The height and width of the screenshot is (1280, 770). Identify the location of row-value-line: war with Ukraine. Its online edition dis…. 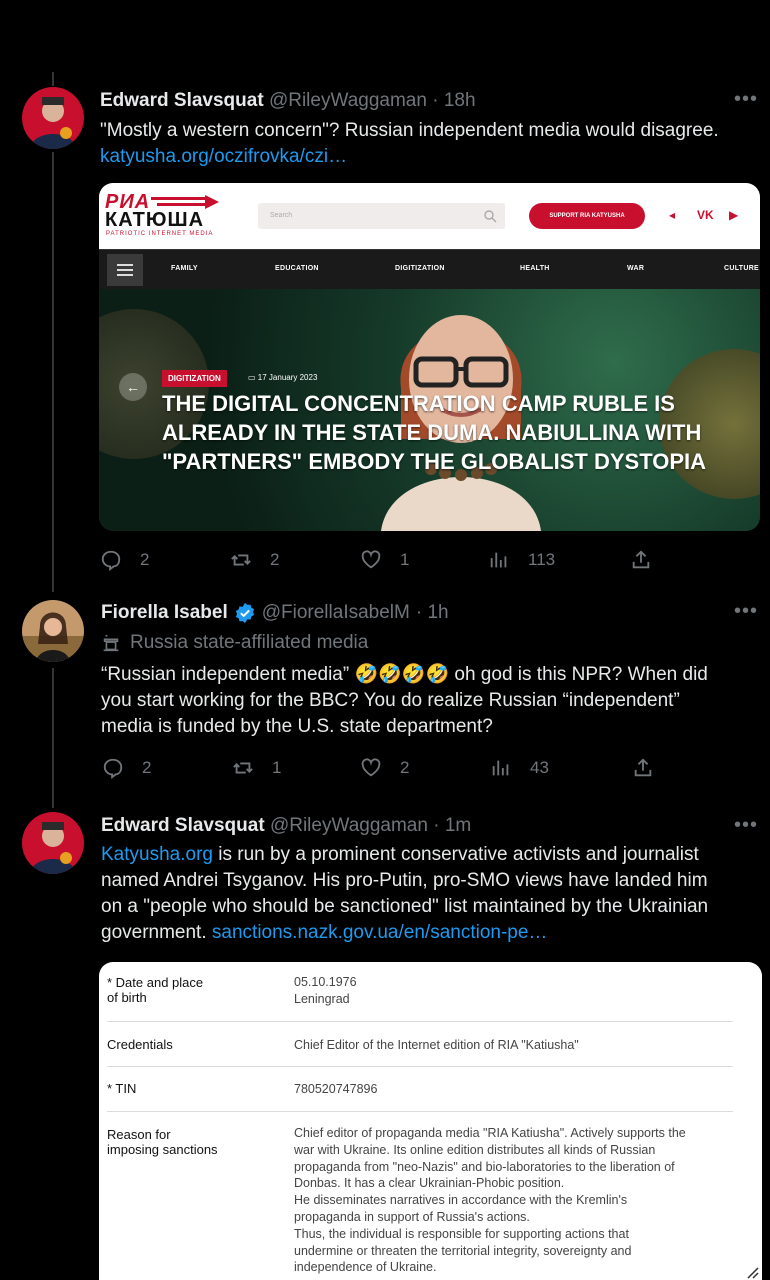
(475, 1149).